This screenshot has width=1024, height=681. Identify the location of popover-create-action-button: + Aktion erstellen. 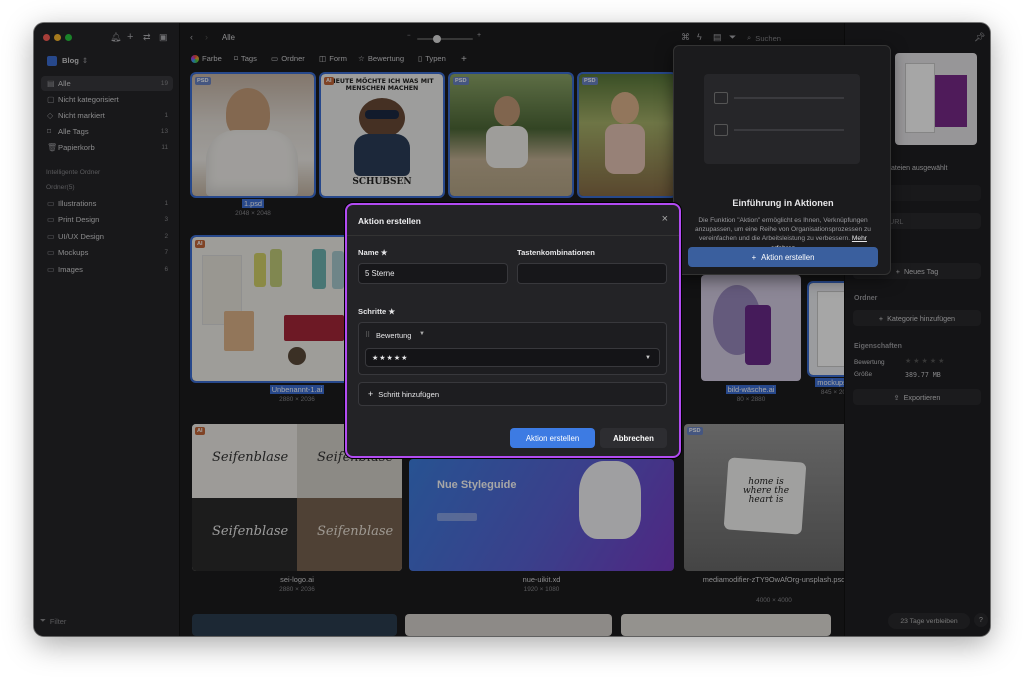
(783, 257).